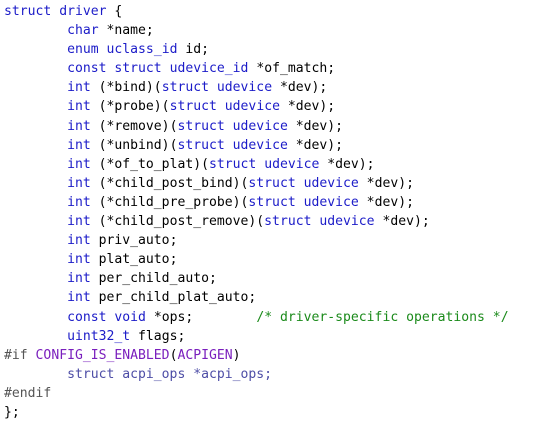 The image size is (543, 422). Describe the element at coordinates (256, 240) in the screenshot. I see `code-line: int priv_auto;` at that location.